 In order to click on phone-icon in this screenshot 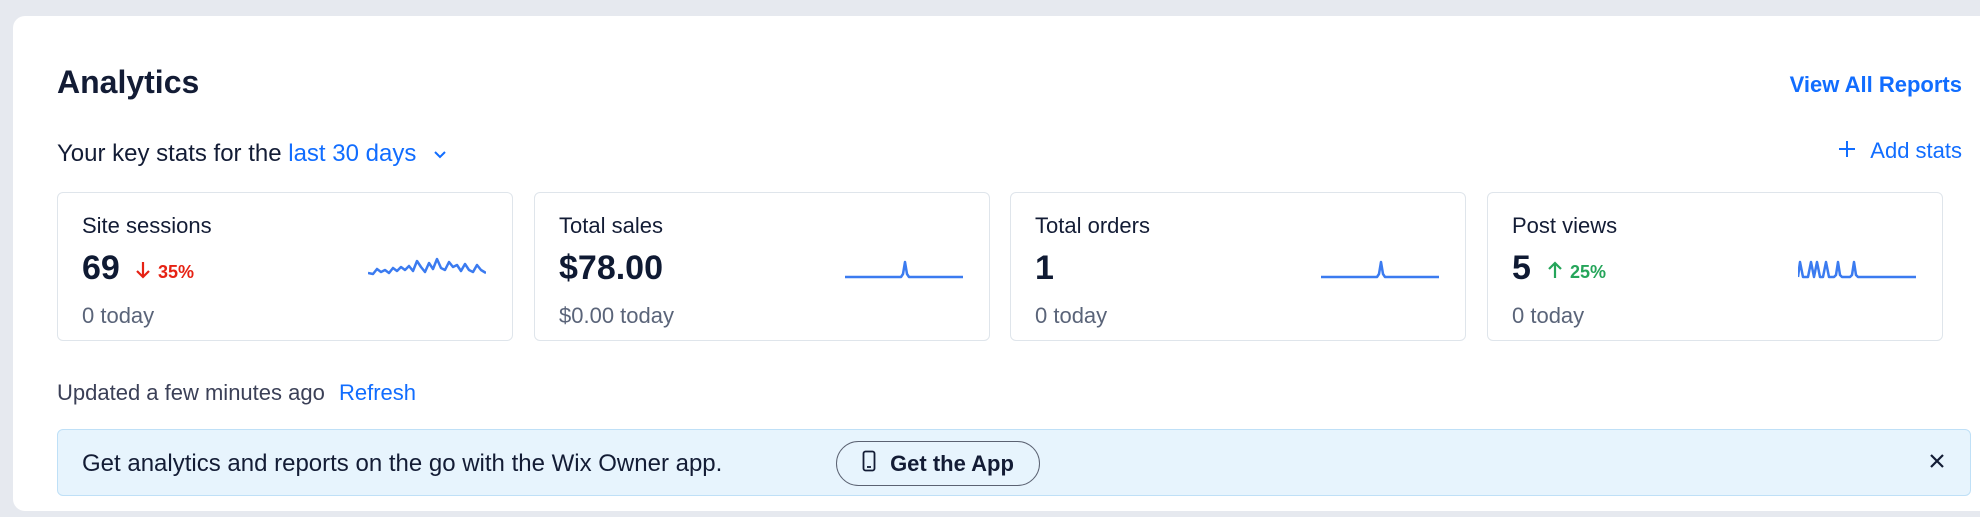, I will do `click(869, 464)`.